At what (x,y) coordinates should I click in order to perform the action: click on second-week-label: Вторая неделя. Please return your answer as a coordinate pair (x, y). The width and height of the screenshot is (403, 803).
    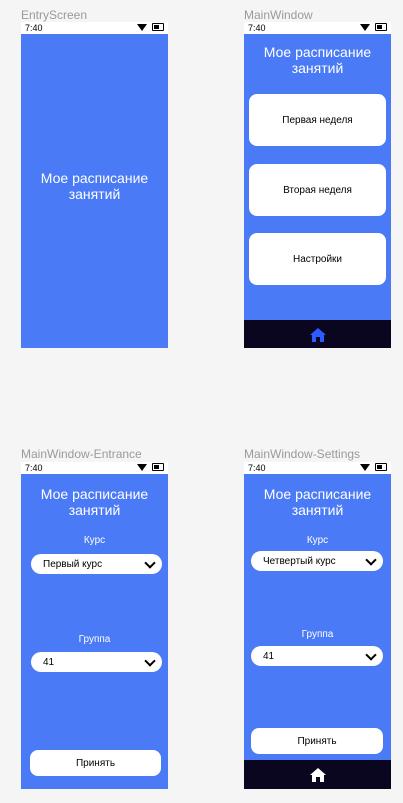
    Looking at the image, I should click on (317, 190).